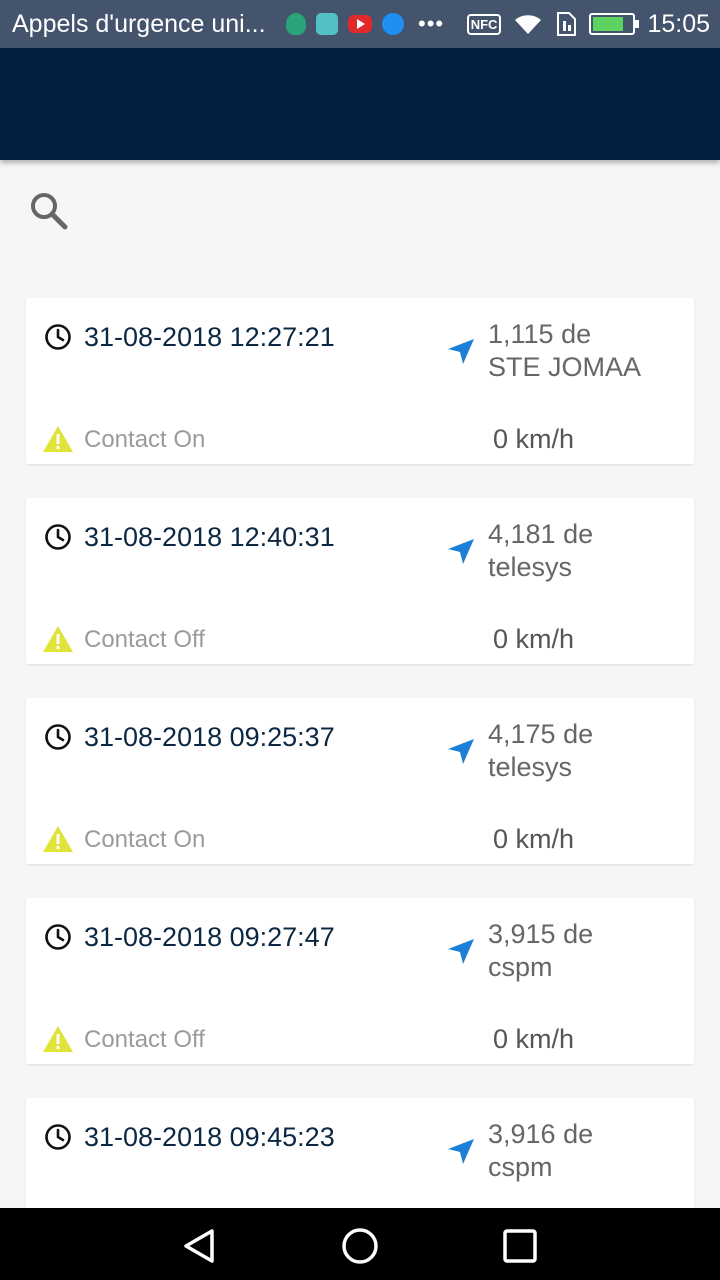 The image size is (720, 1280). What do you see at coordinates (614, 24) in the screenshot?
I see `battery-icon` at bounding box center [614, 24].